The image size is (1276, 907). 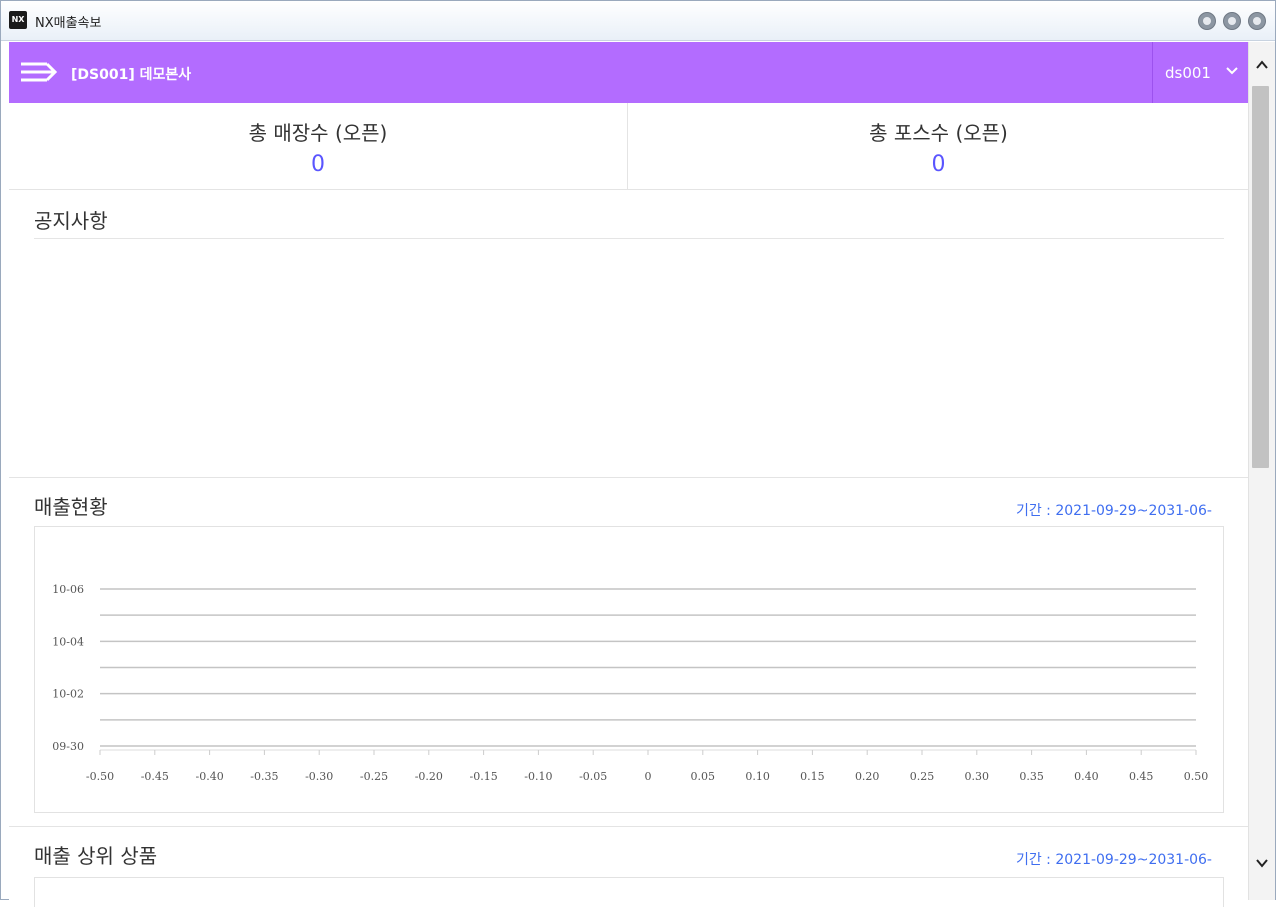 What do you see at coordinates (100, 776) in the screenshot?
I see `x-tick-label: -0.50` at bounding box center [100, 776].